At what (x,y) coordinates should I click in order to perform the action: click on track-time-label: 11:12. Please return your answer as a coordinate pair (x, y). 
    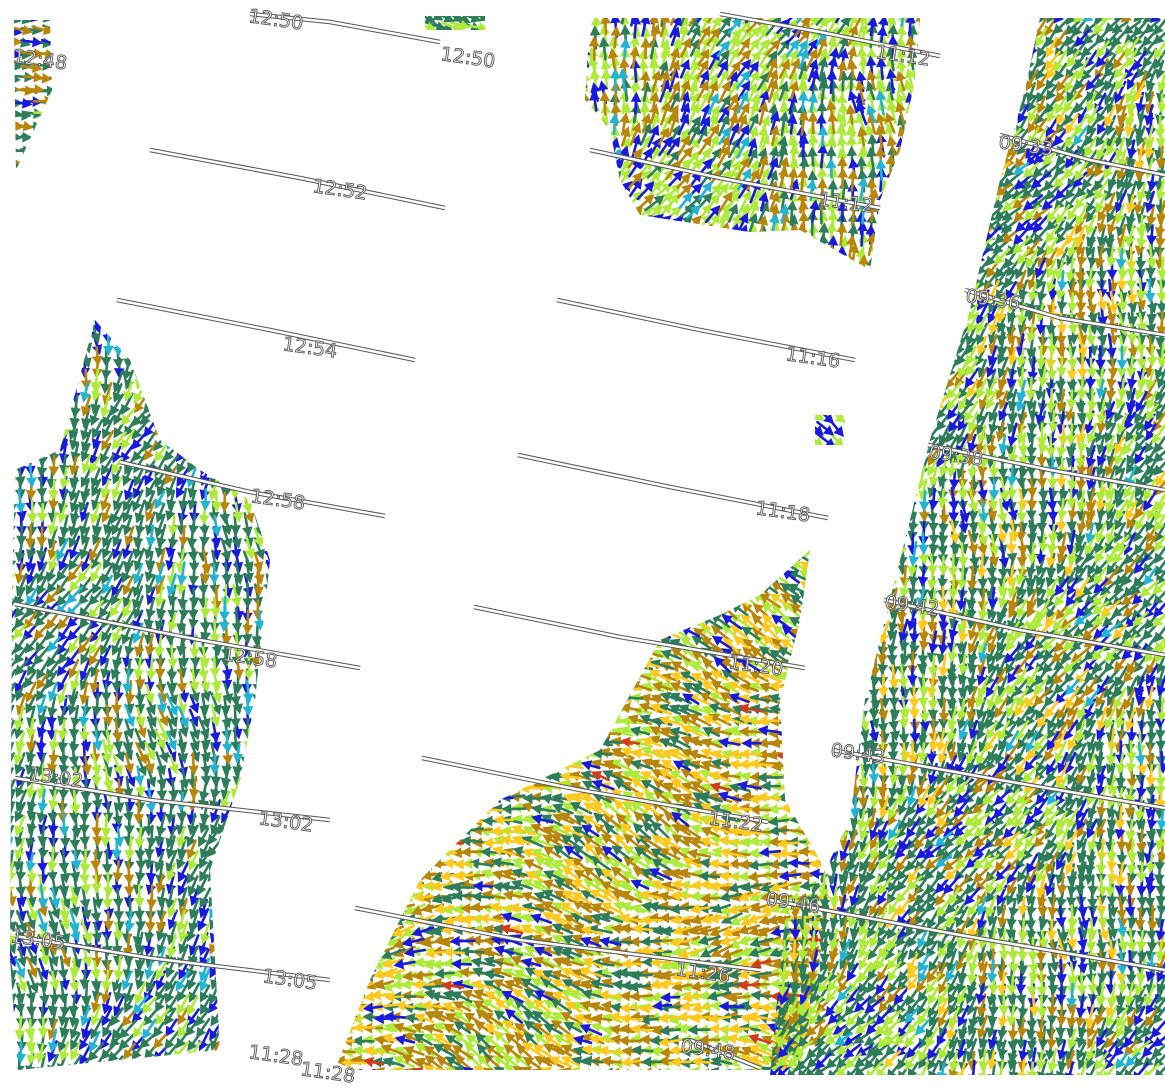
    Looking at the image, I should click on (845, 202).